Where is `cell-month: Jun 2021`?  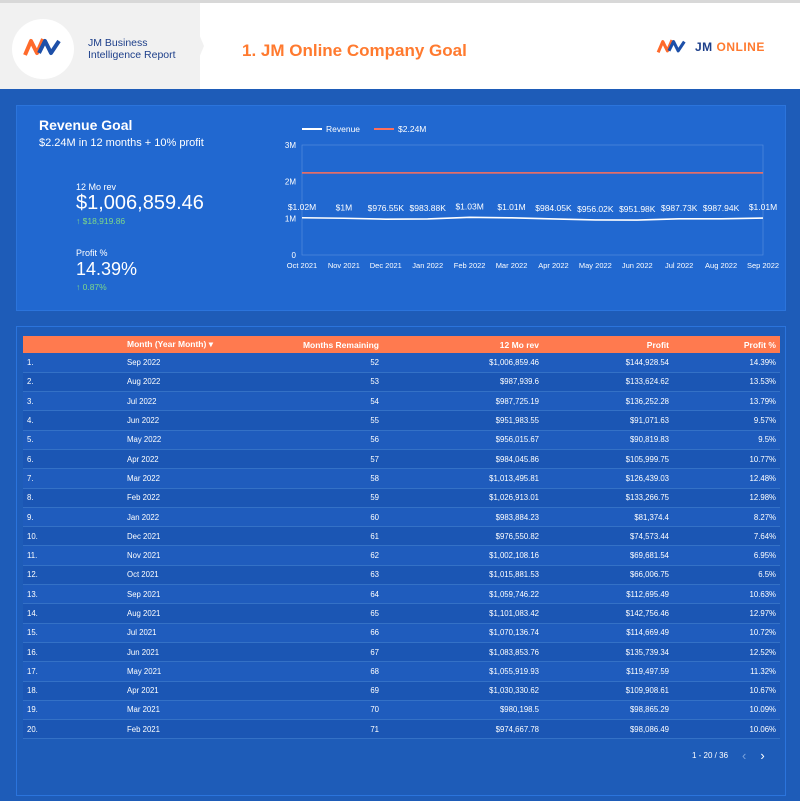
cell-month: Jun 2021 is located at coordinates (193, 652).